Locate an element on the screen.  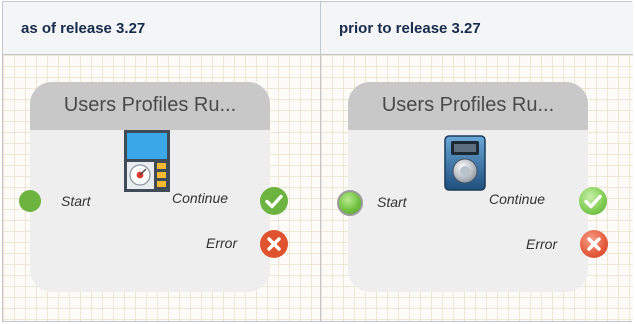
header-prior-release: prior to release 3.27 is located at coordinates (477, 28).